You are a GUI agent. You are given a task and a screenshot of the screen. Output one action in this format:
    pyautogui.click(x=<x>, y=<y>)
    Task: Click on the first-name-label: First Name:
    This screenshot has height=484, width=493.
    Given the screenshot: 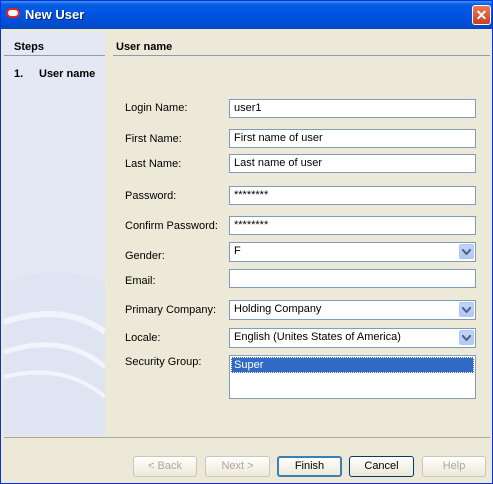 What is the action you would take?
    pyautogui.click(x=153, y=139)
    